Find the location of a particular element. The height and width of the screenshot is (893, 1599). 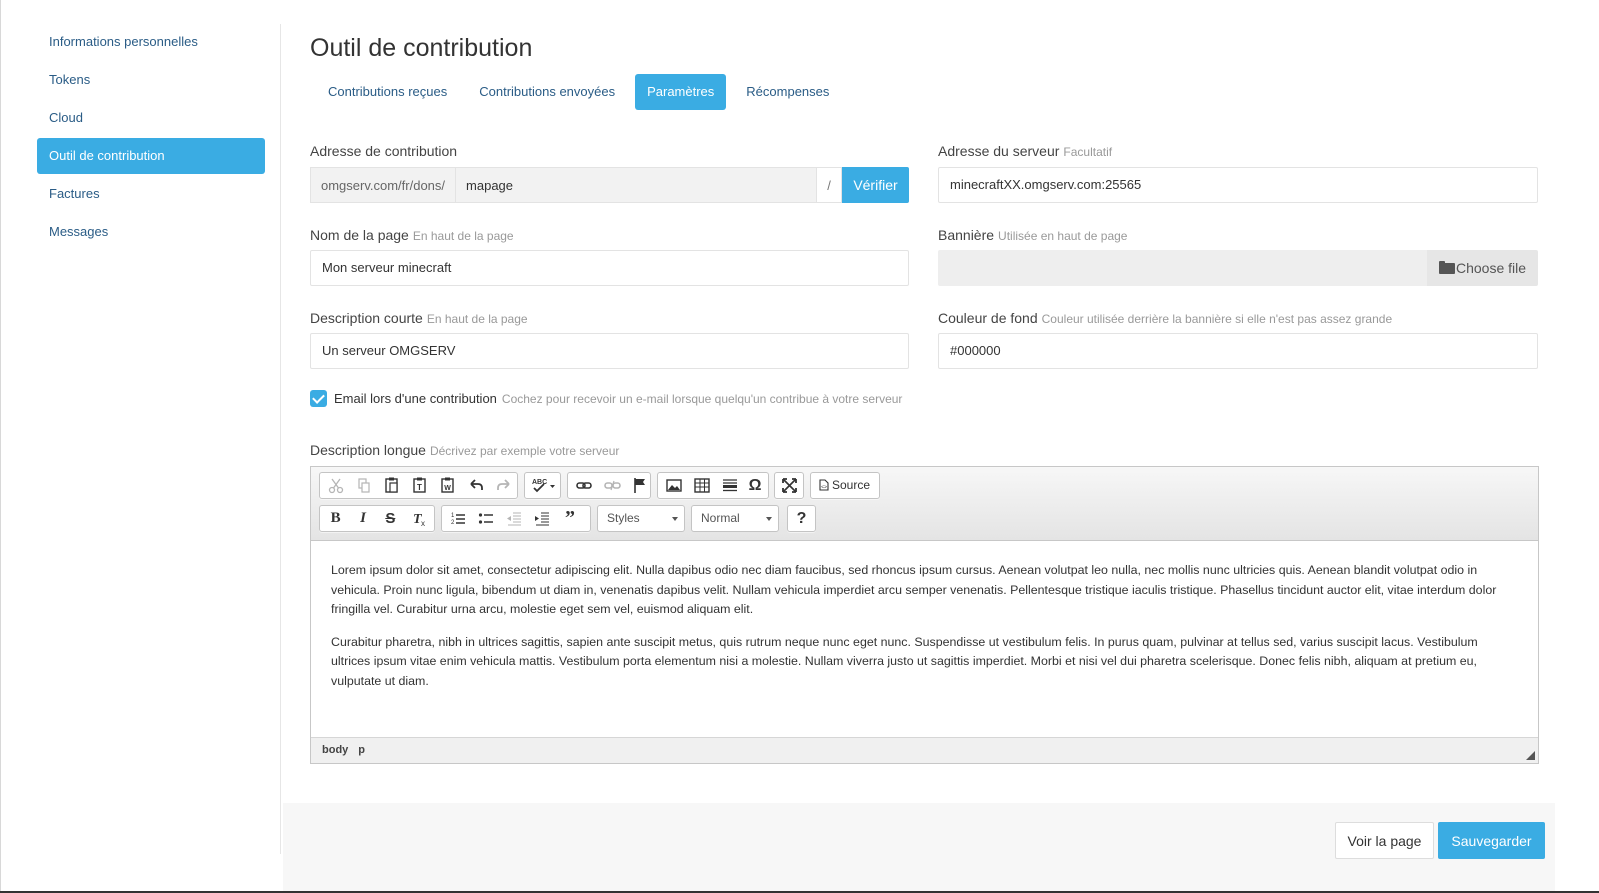

tab-parametres: Paramètres is located at coordinates (681, 92).